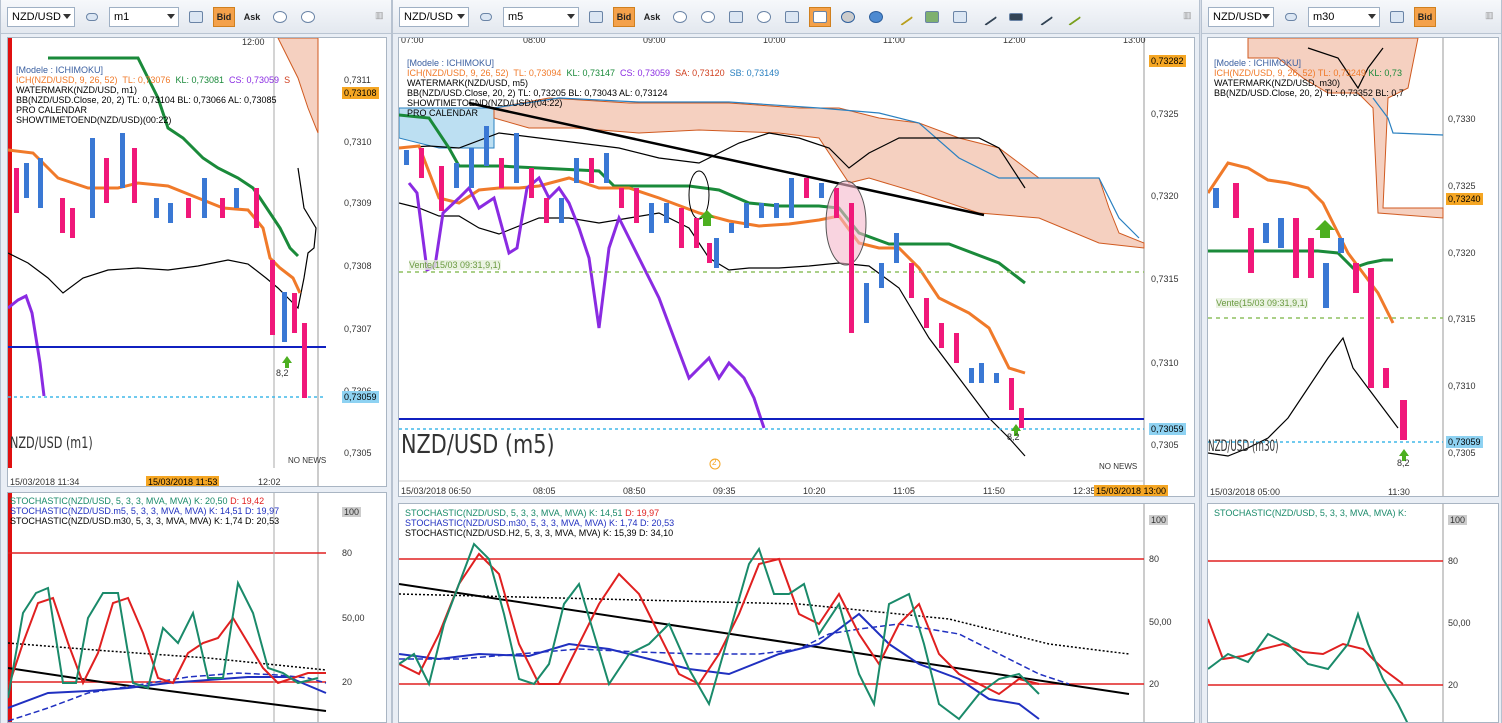 The image size is (1502, 723). I want to click on time-label-bottom: 15/03/2018 06:50, so click(436, 491).